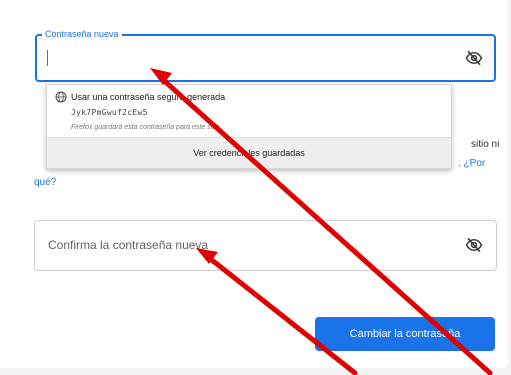 Image resolution: width=511 pixels, height=375 pixels. Describe the element at coordinates (109, 112) in the screenshot. I see `generated-password: Jyk7PmGwuf2cEw5` at that location.